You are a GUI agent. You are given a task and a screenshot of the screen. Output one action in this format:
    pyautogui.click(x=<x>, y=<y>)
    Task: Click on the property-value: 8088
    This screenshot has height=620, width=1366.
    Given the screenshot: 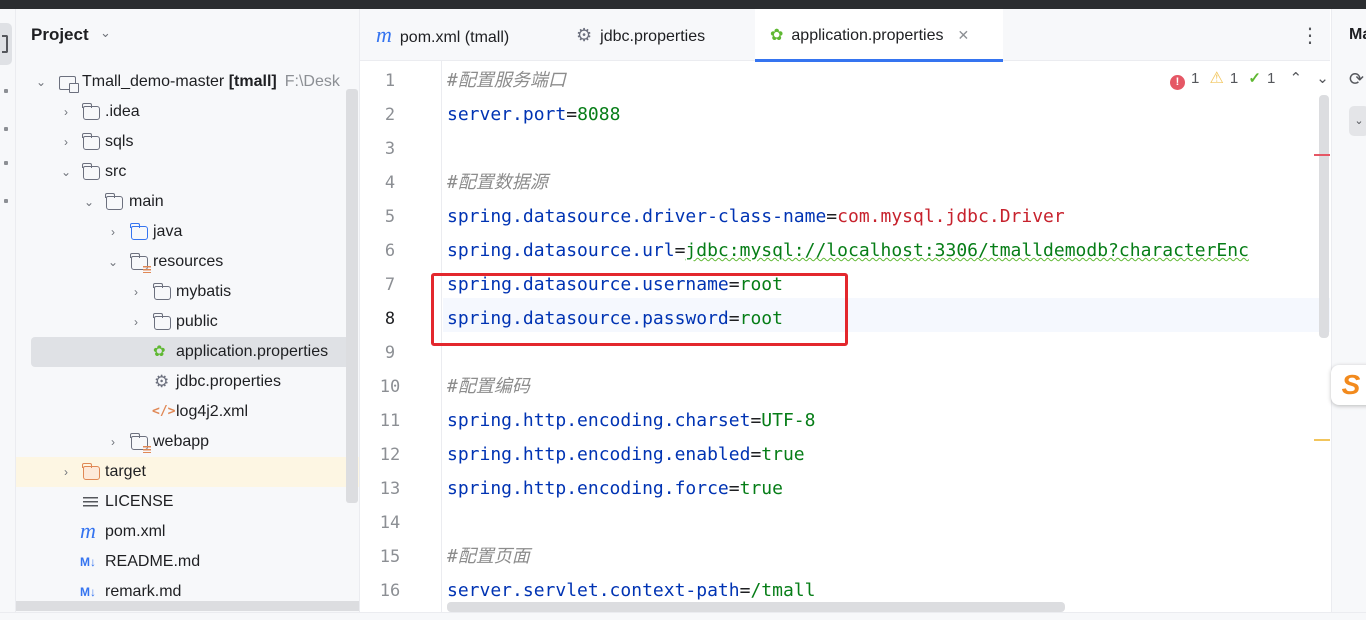 What is the action you would take?
    pyautogui.click(x=599, y=114)
    